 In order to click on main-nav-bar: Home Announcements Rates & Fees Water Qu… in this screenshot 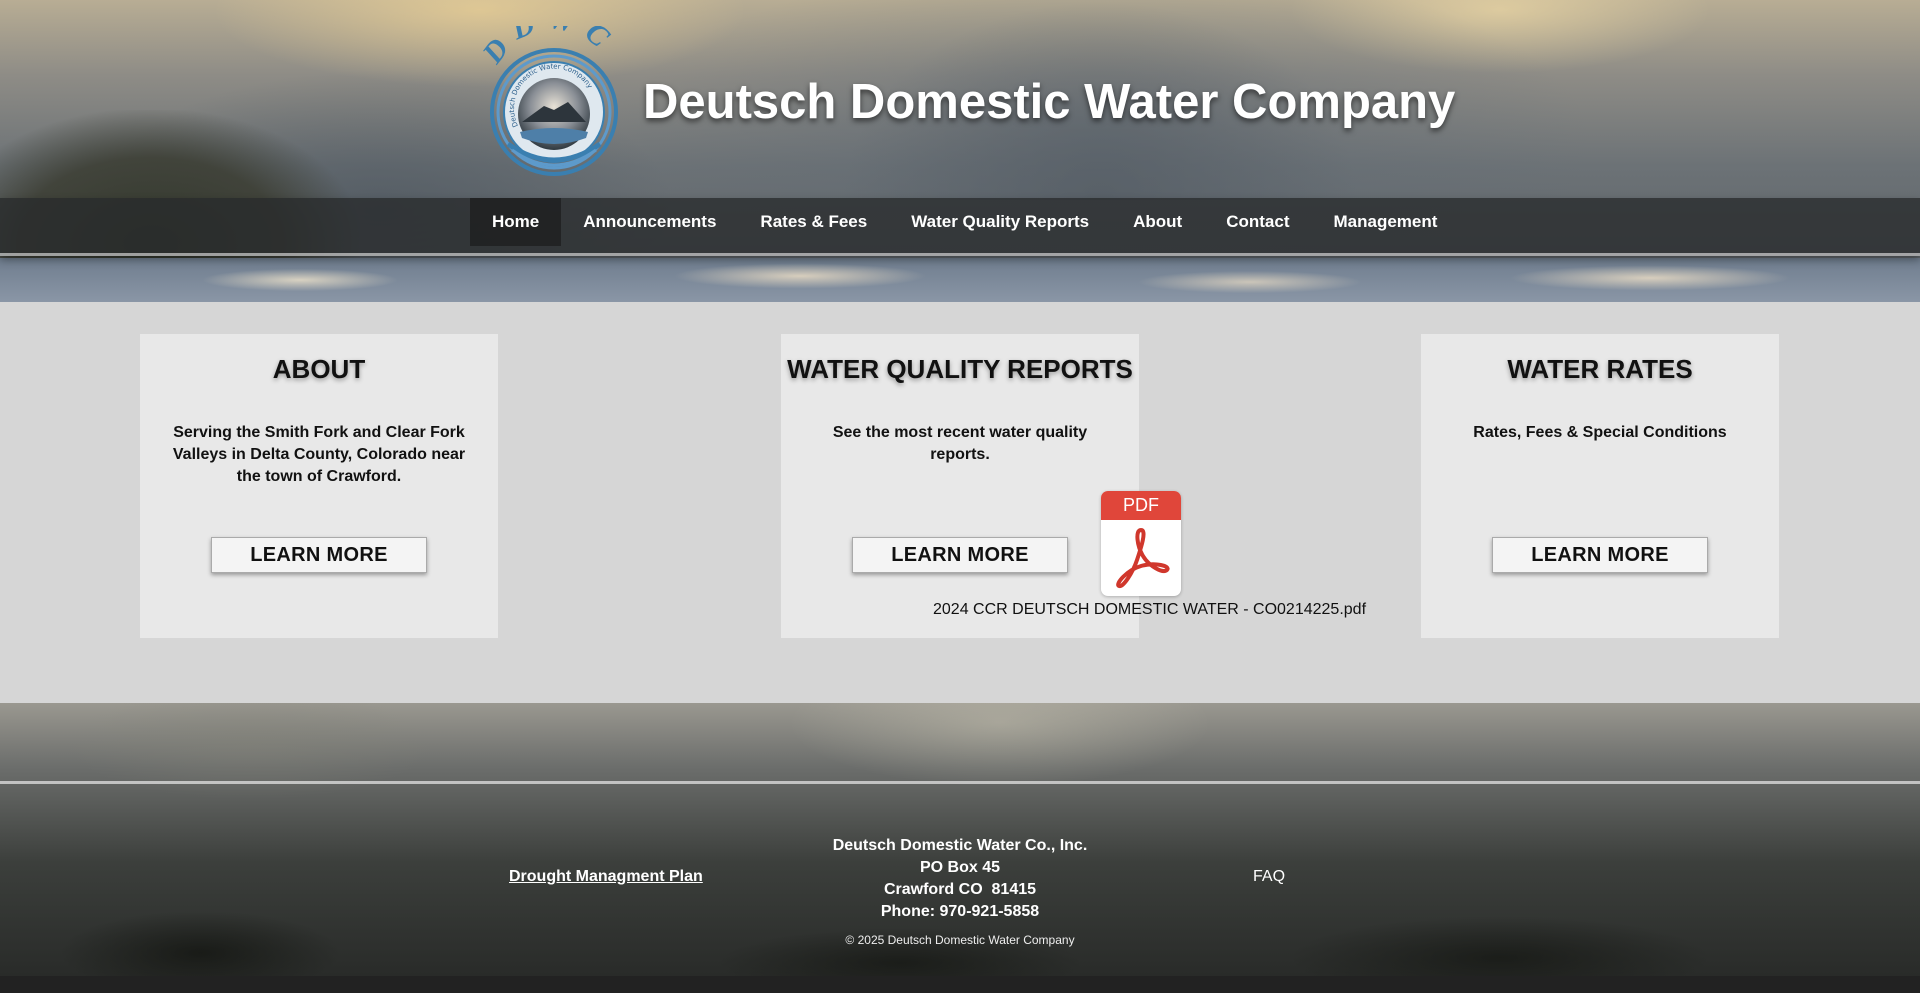, I will do `click(960, 227)`.